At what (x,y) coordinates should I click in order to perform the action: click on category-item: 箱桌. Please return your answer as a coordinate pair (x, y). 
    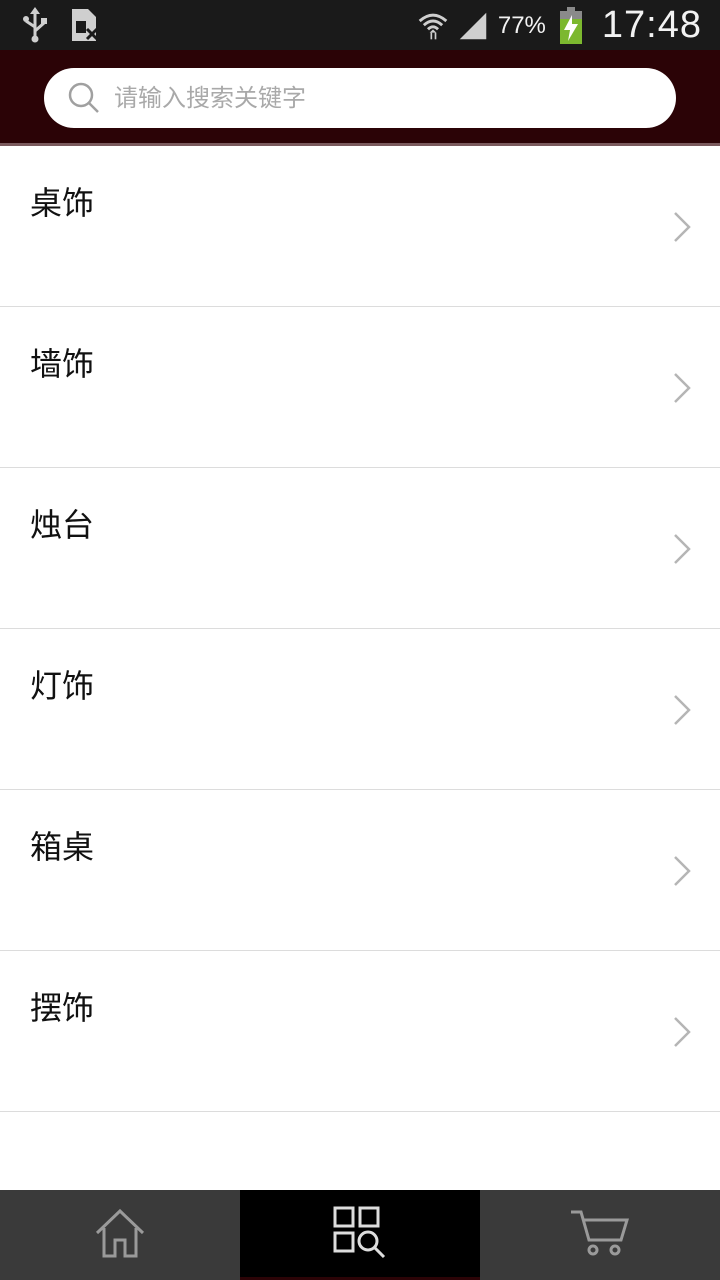
    Looking at the image, I should click on (360, 870).